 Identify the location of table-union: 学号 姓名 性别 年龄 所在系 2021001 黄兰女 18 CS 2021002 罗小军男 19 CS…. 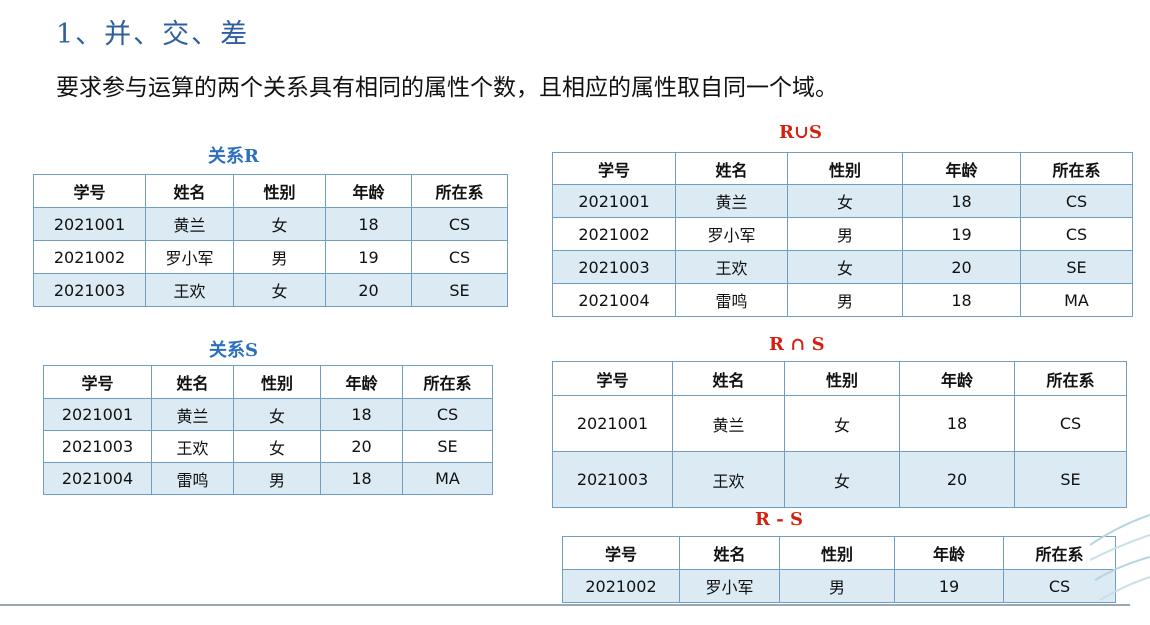
(842, 234).